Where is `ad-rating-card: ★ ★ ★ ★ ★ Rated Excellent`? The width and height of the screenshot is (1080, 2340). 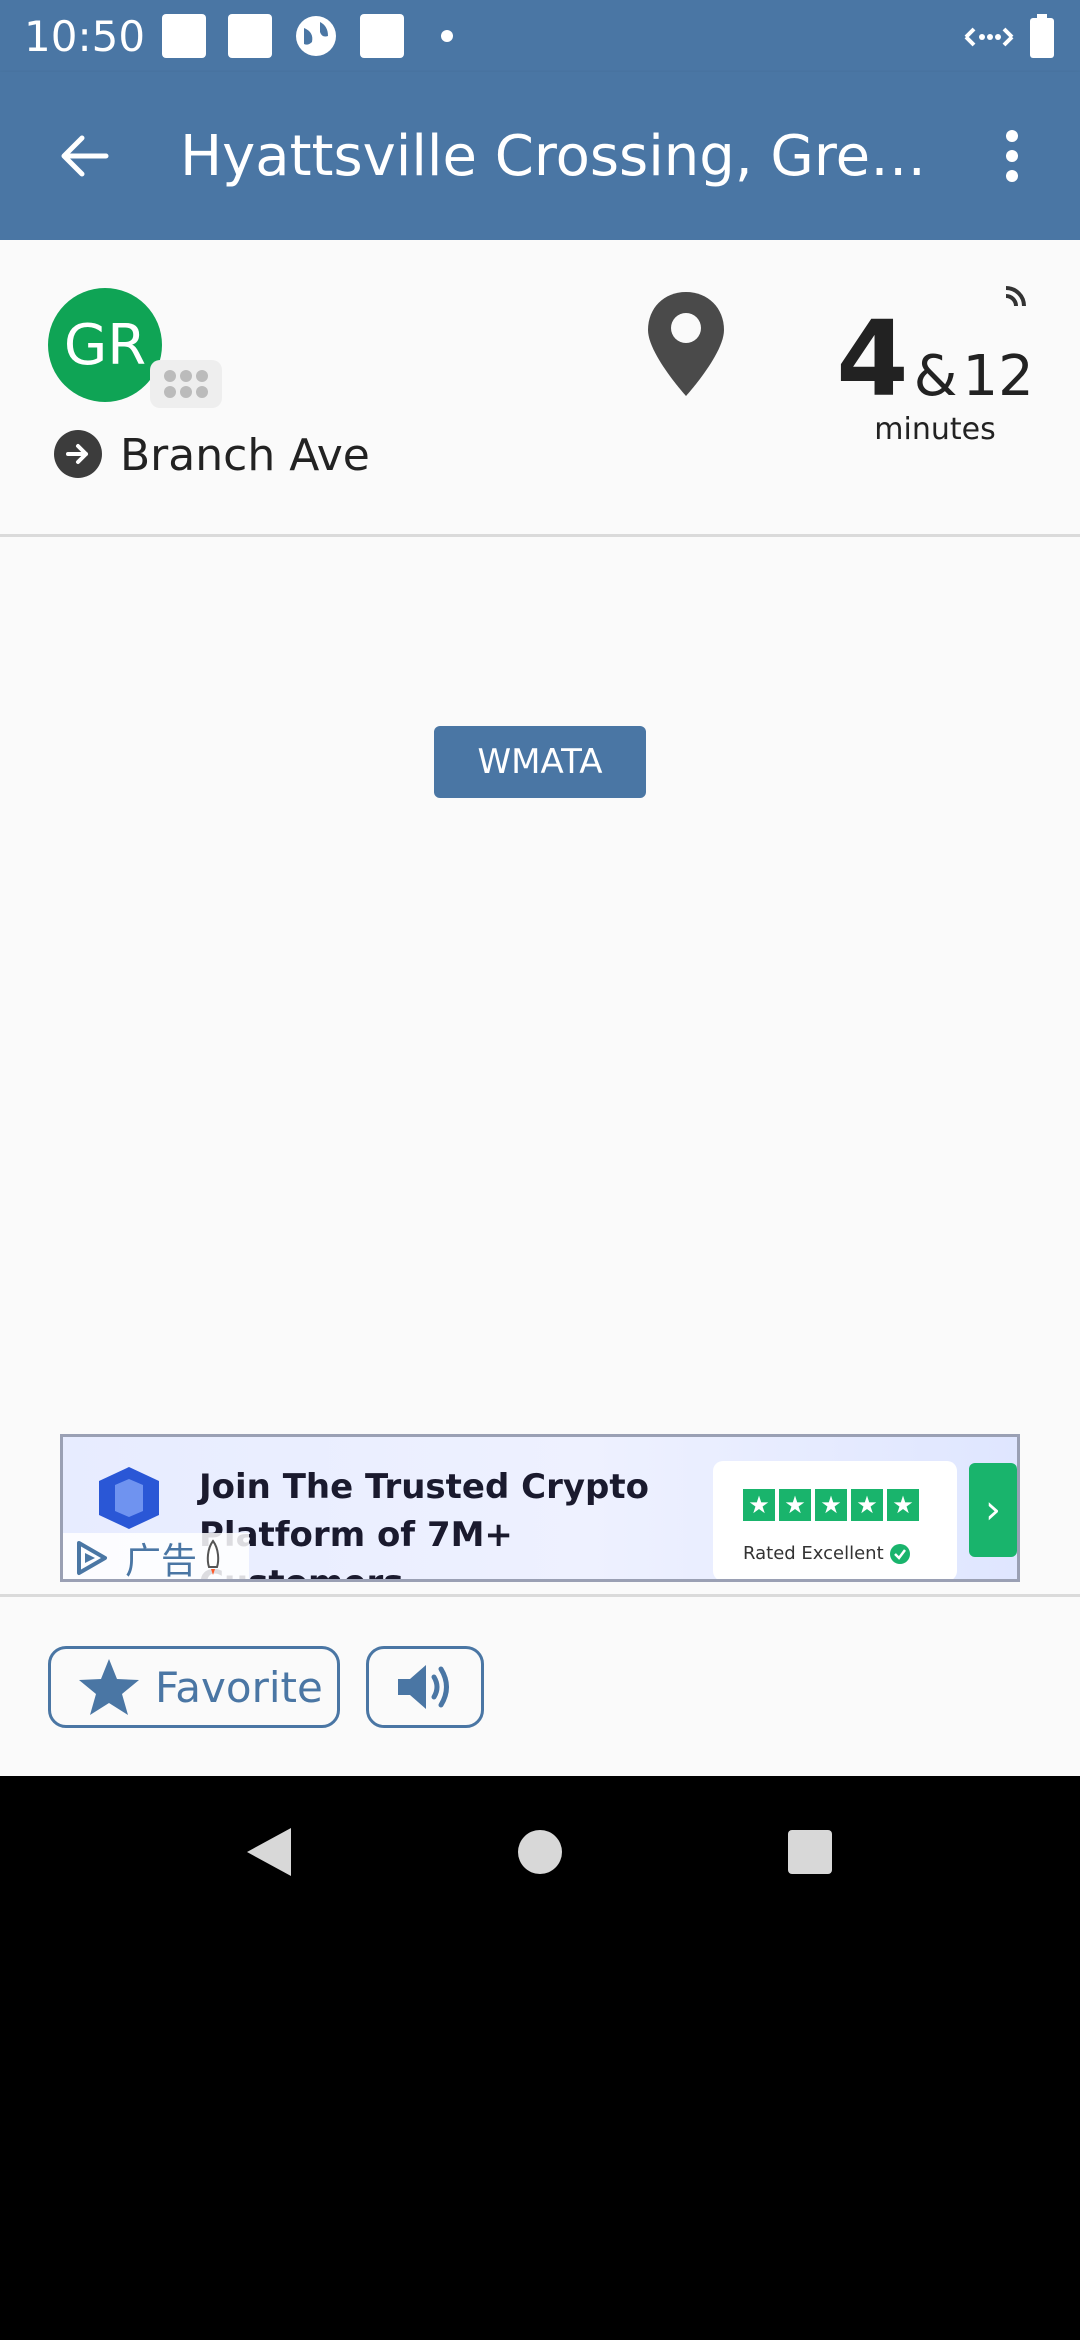 ad-rating-card: ★ ★ ★ ★ ★ Rated Excellent is located at coordinates (835, 1520).